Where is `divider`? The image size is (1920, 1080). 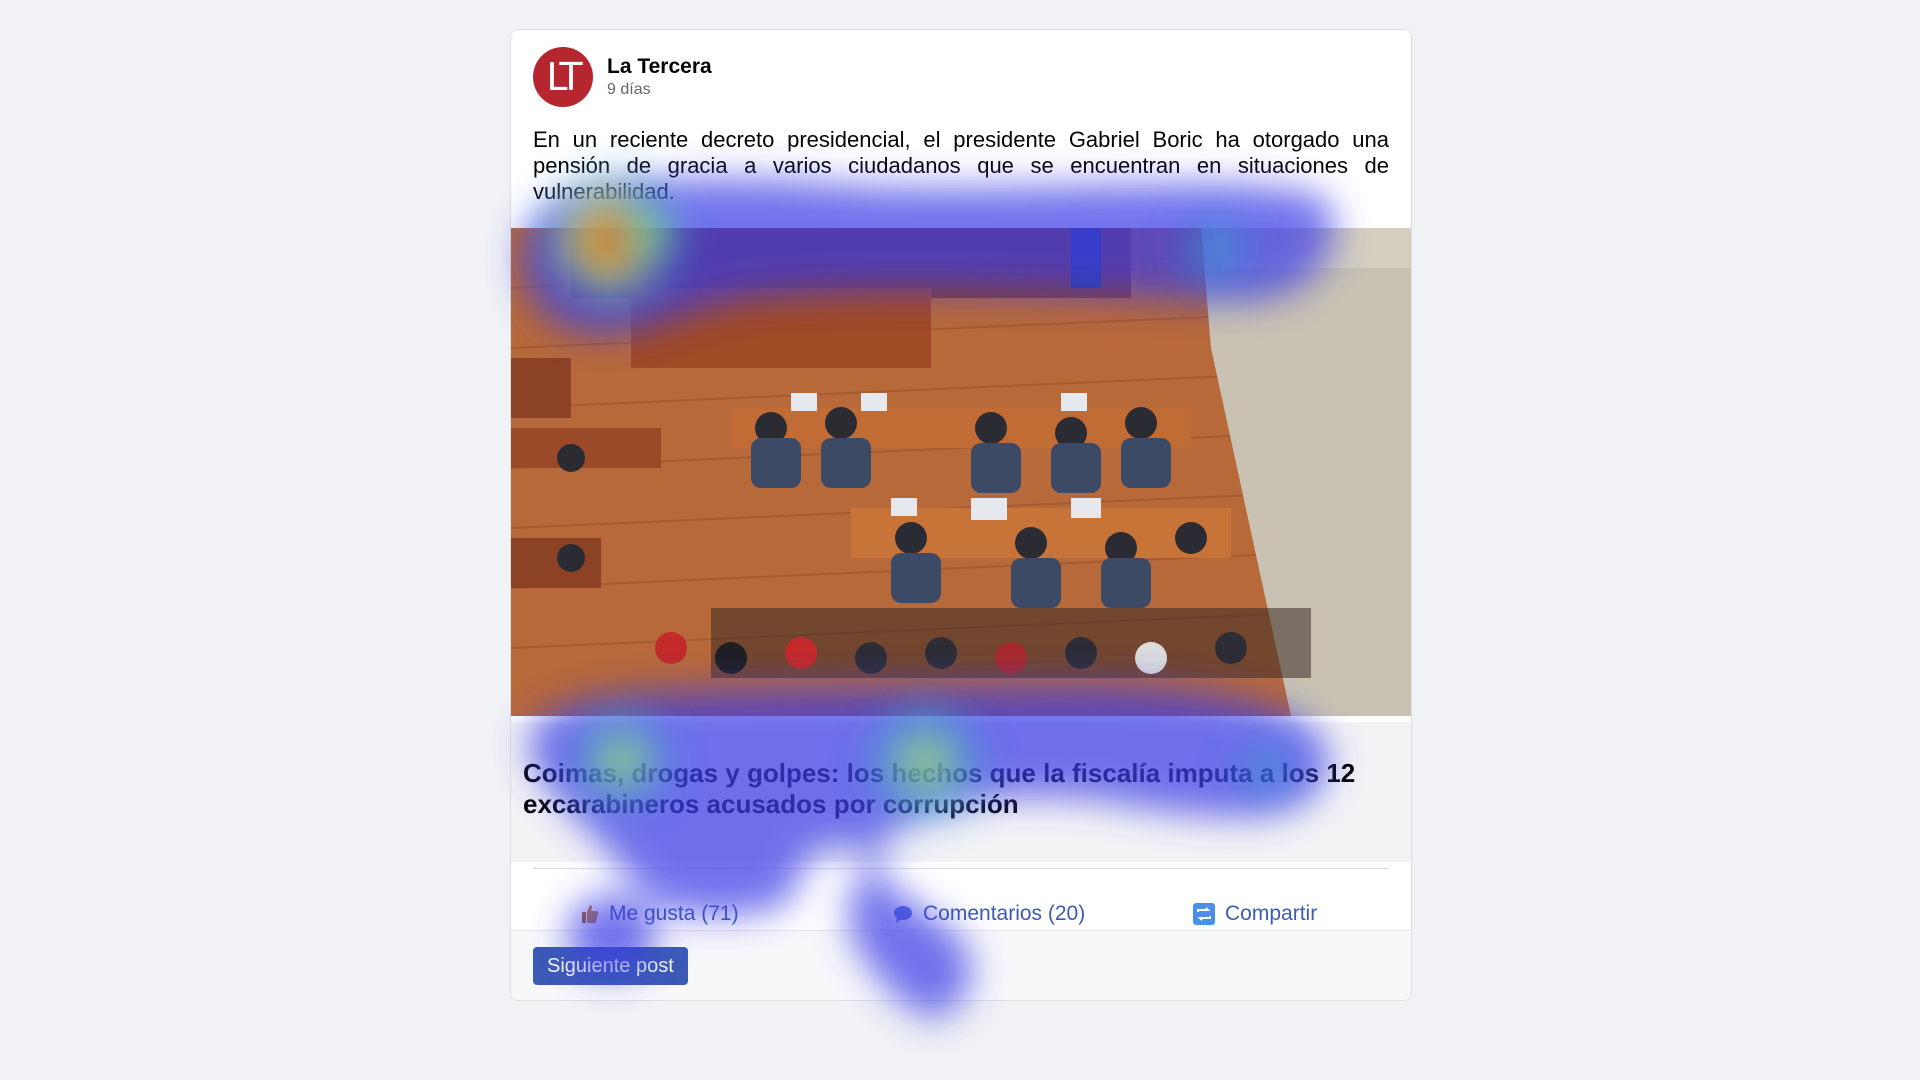
divider is located at coordinates (961, 868).